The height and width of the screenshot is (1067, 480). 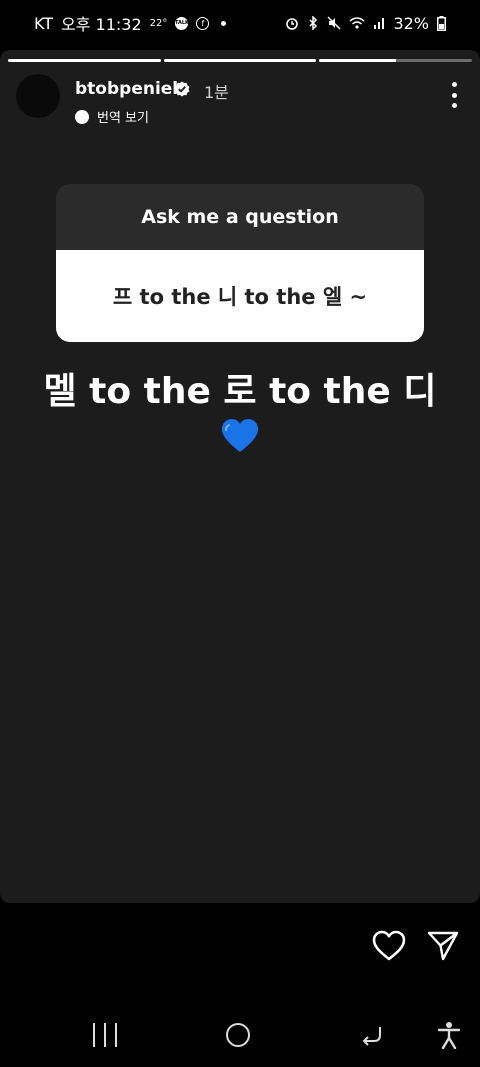 I want to click on accessibility-icon, so click(x=449, y=1035).